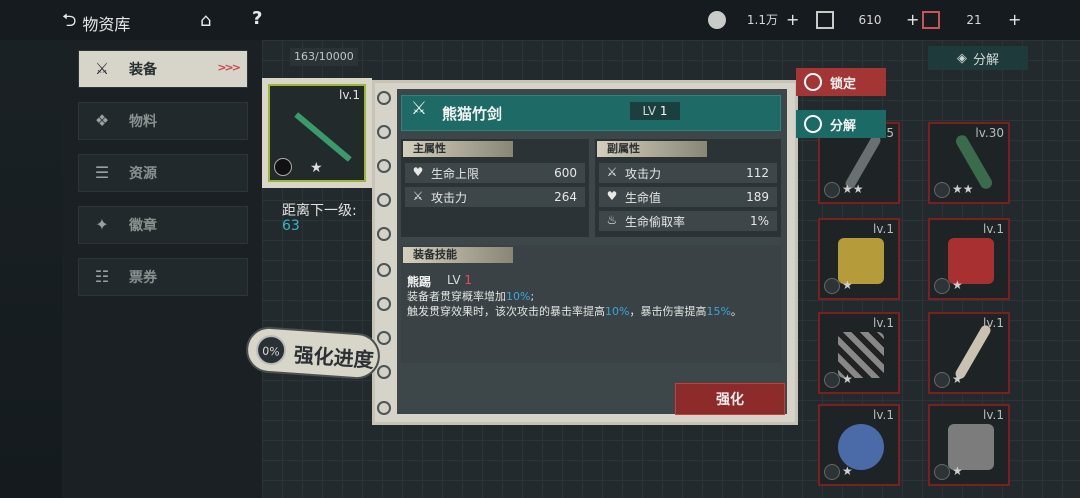 The height and width of the screenshot is (498, 1080). Describe the element at coordinates (106, 24) in the screenshot. I see `page-title: 物资库` at that location.